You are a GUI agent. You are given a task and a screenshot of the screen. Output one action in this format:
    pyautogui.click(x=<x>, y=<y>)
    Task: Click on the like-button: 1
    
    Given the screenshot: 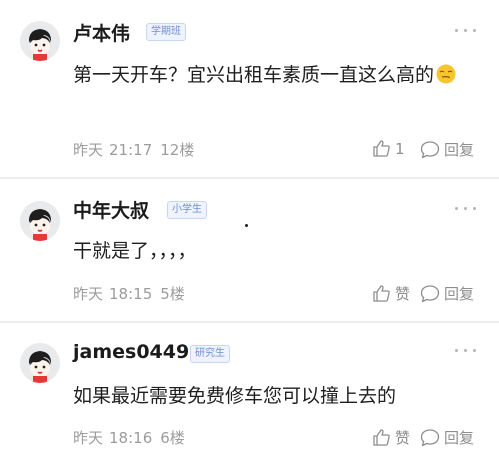 What is the action you would take?
    pyautogui.click(x=388, y=148)
    